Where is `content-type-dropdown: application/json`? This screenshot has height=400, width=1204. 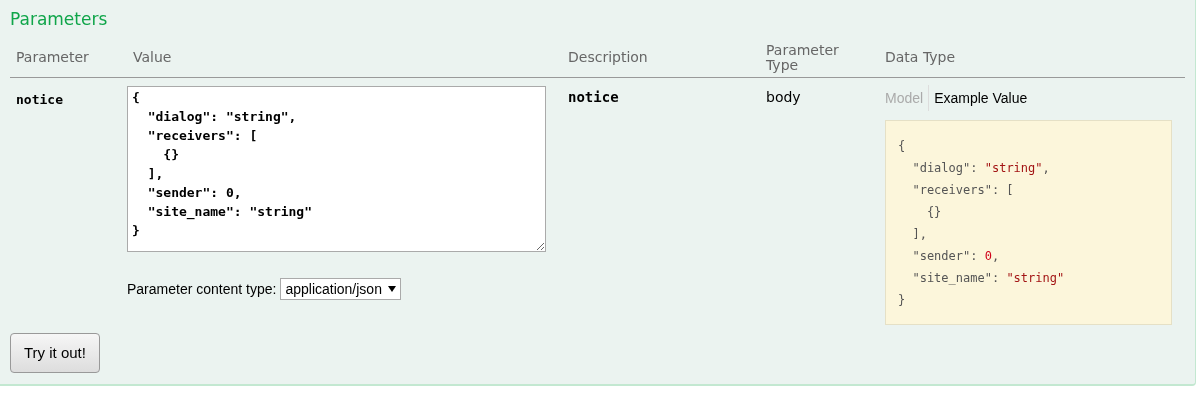 content-type-dropdown: application/json is located at coordinates (340, 289).